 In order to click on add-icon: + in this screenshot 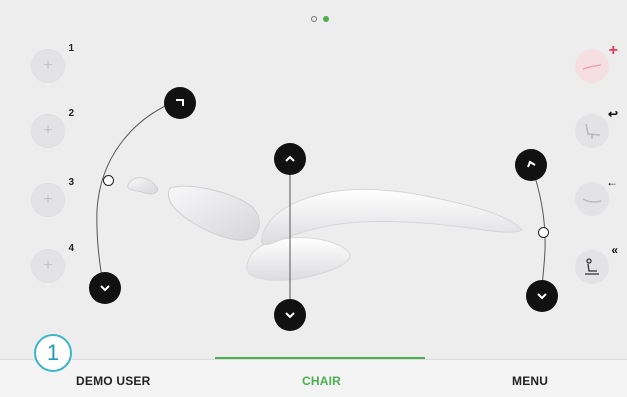, I will do `click(613, 50)`.